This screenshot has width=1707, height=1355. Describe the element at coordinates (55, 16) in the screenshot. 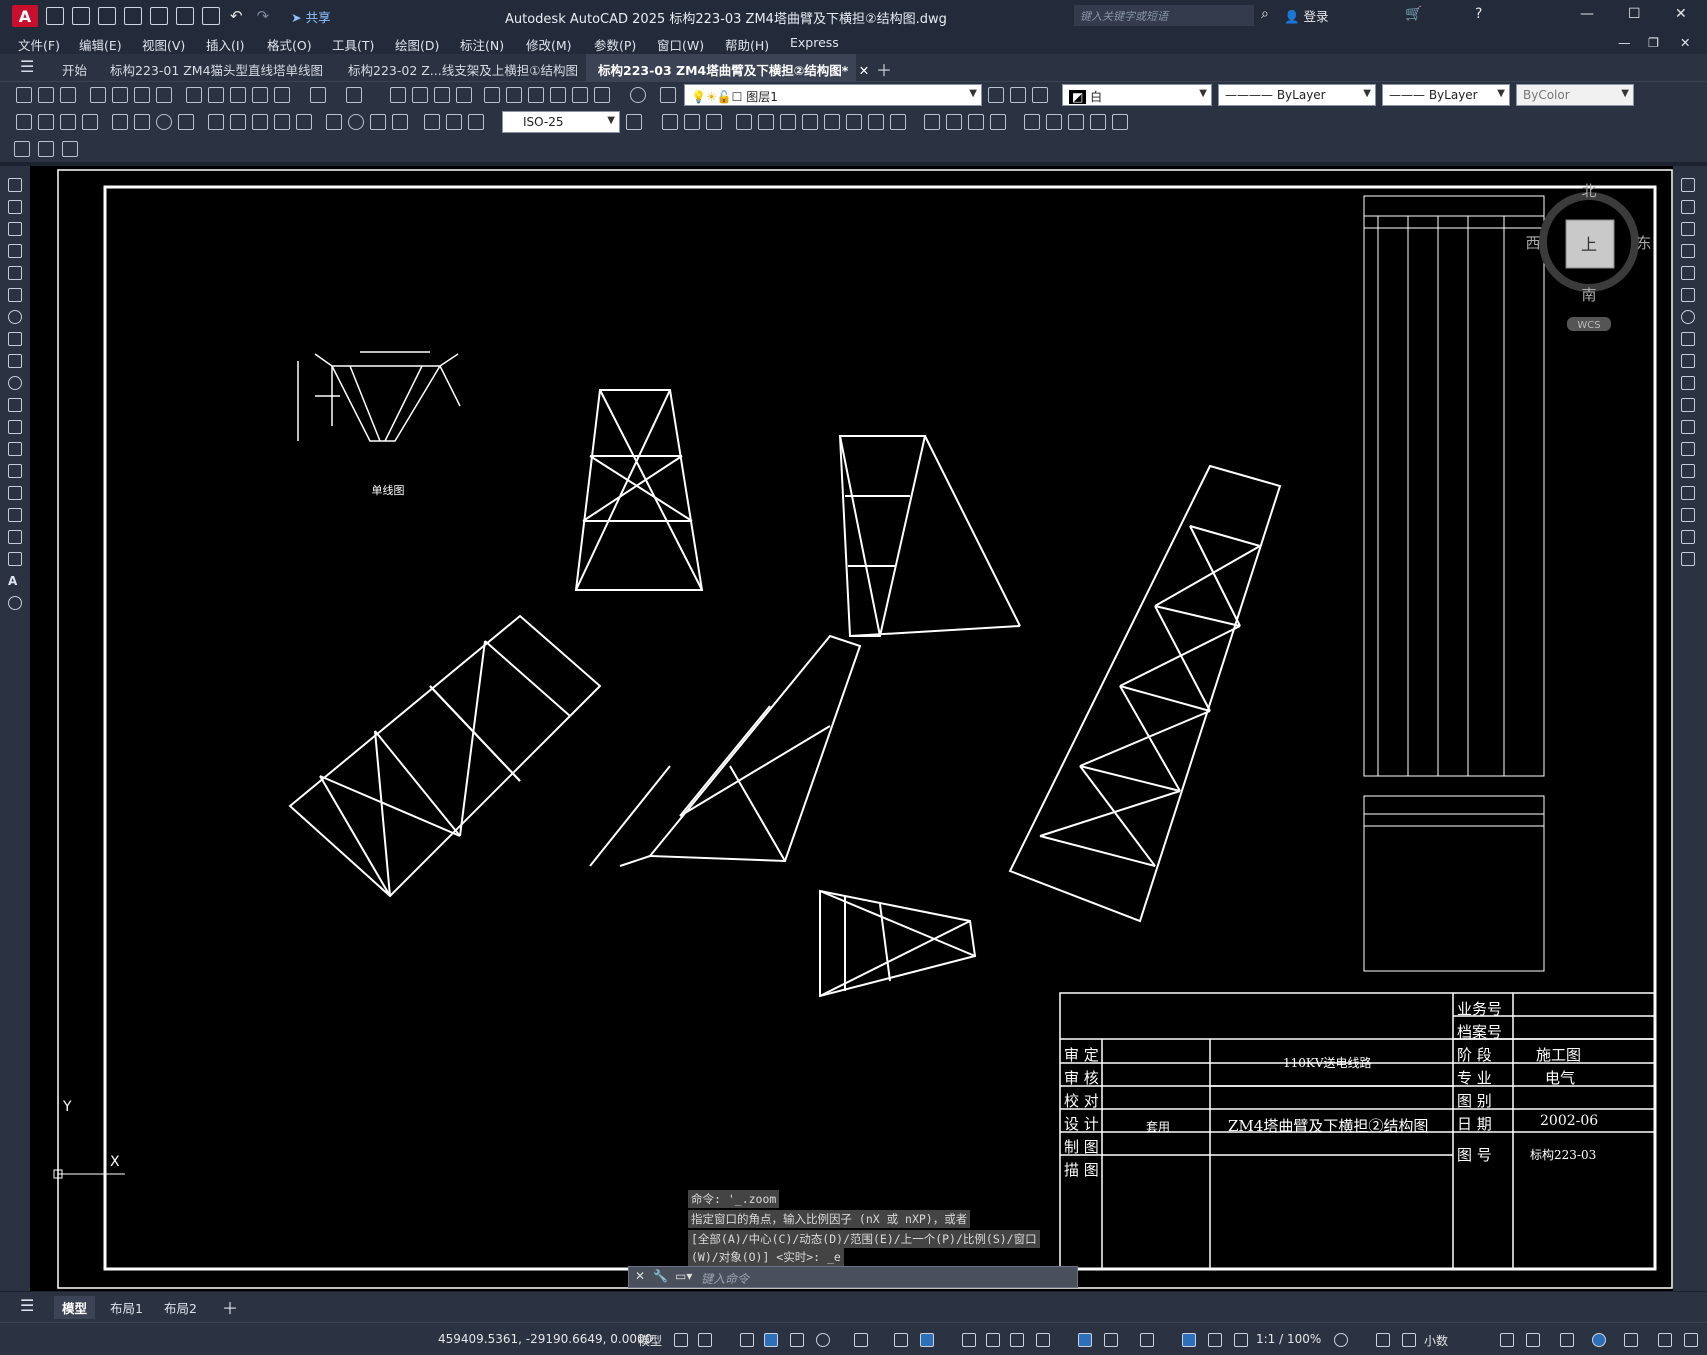

I see `new-file-icon` at that location.